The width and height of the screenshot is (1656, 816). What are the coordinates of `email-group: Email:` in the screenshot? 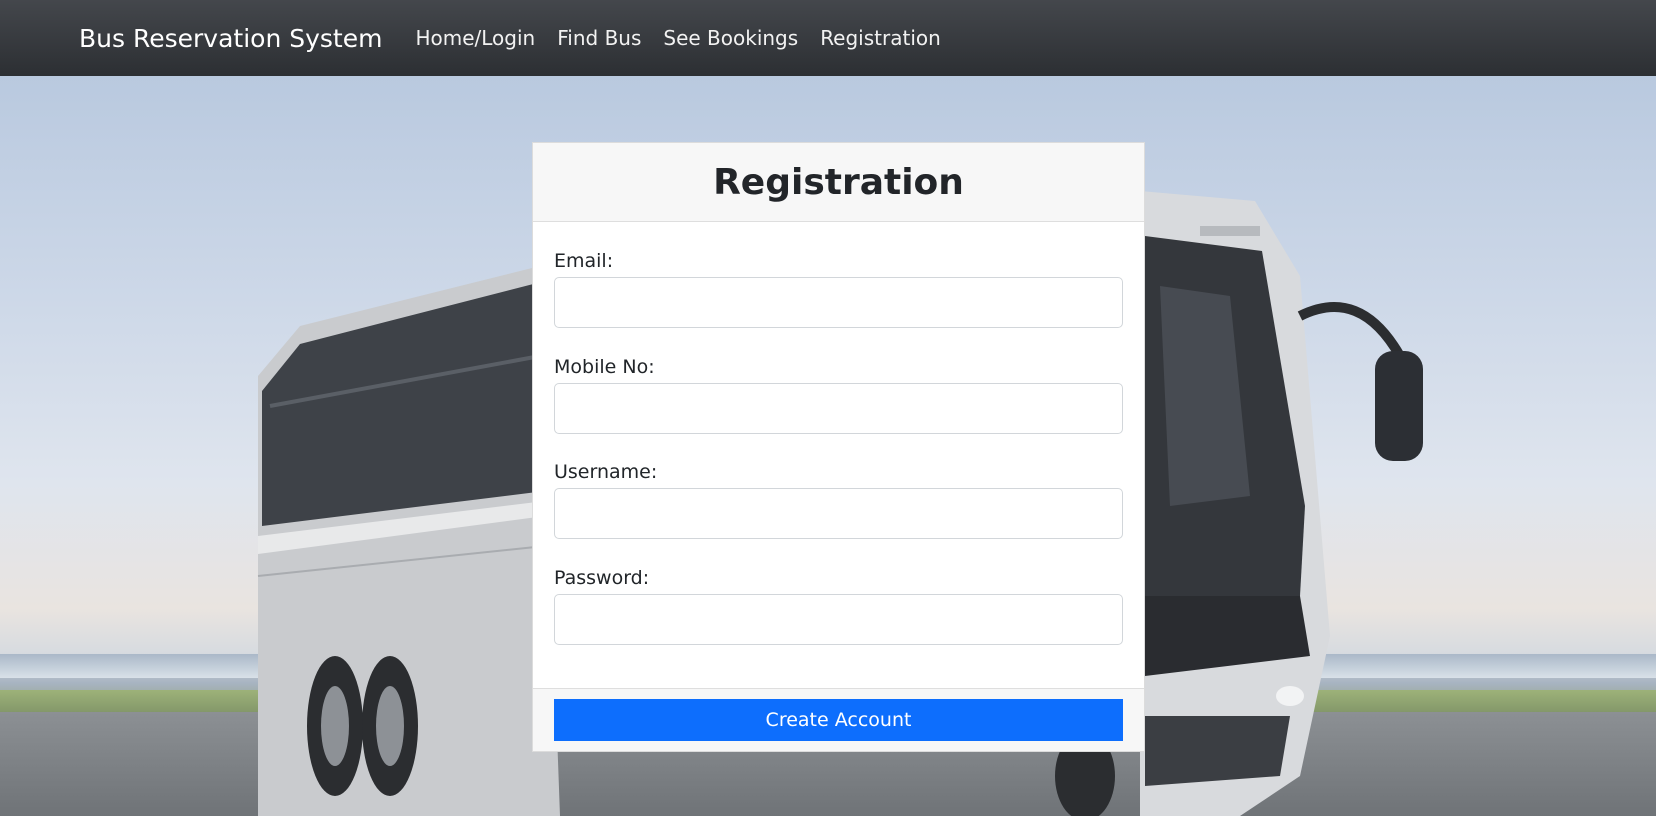 It's located at (838, 301).